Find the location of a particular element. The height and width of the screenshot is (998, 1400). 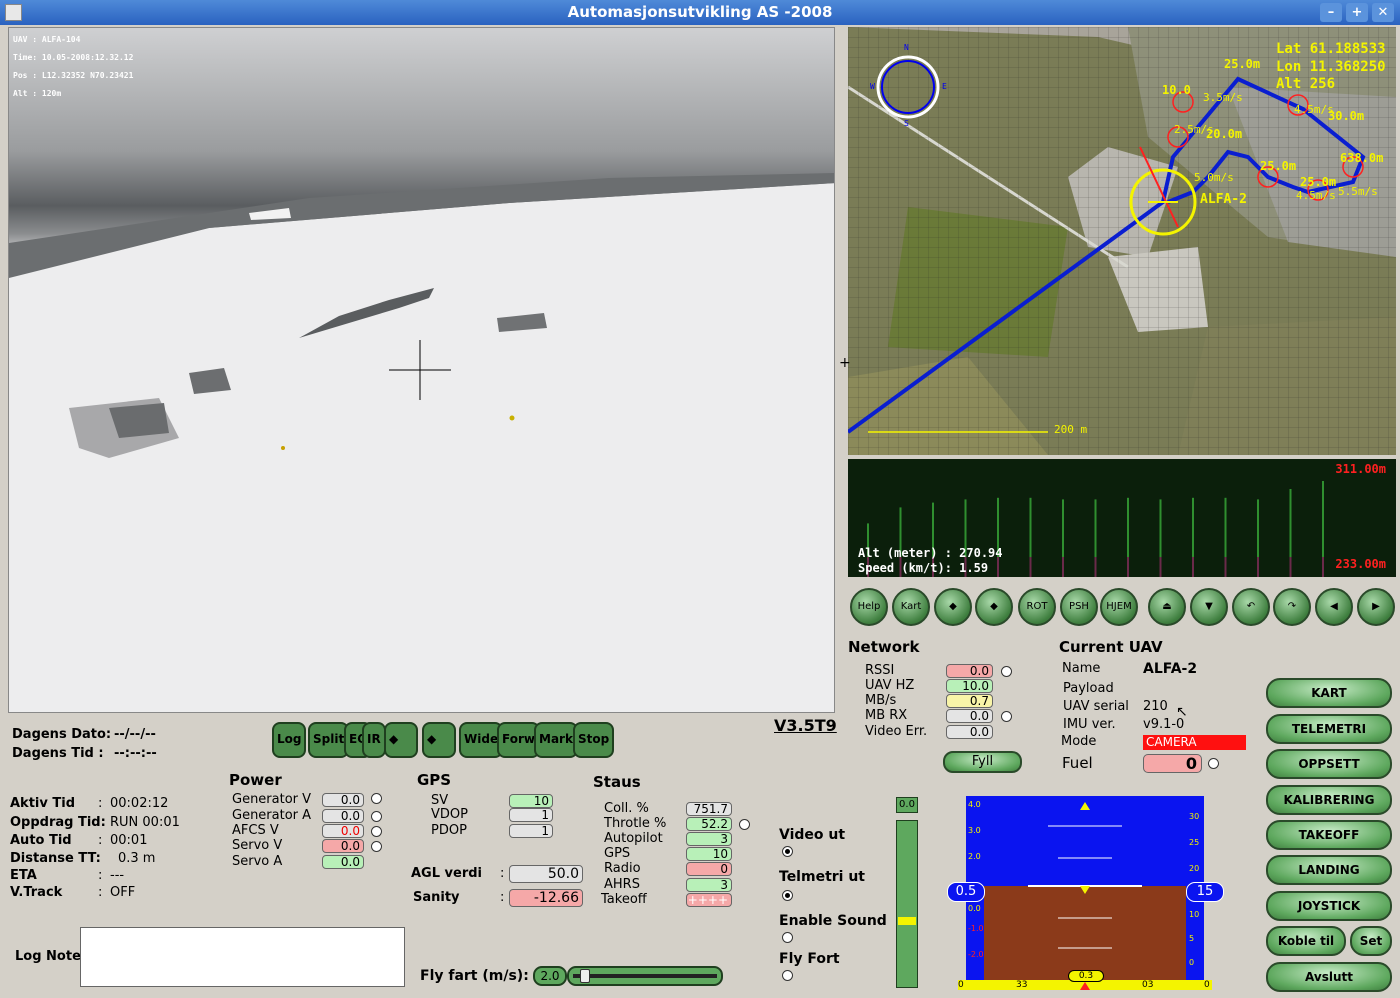

stop-button: Stop is located at coordinates (594, 740).